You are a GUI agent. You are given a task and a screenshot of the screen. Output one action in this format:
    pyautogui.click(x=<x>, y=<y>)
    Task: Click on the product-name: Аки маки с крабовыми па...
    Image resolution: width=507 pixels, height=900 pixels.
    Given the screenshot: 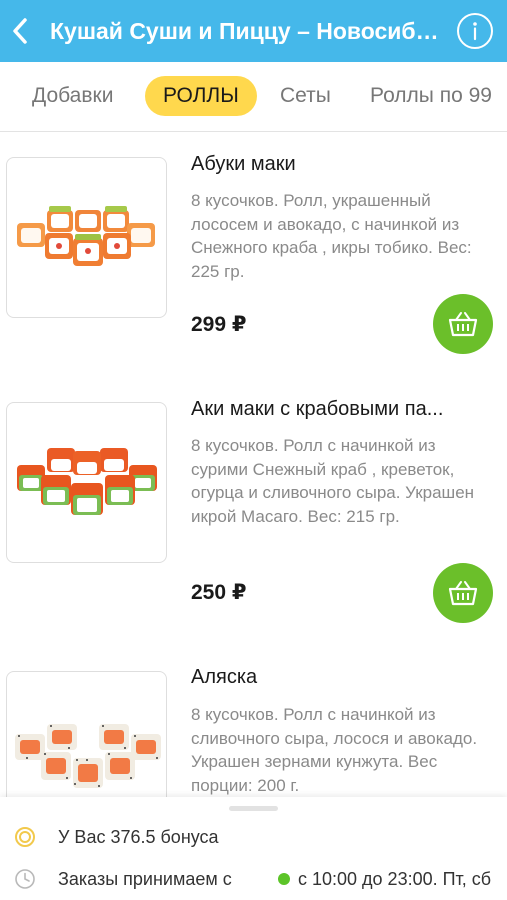 What is the action you would take?
    pyautogui.click(x=341, y=409)
    